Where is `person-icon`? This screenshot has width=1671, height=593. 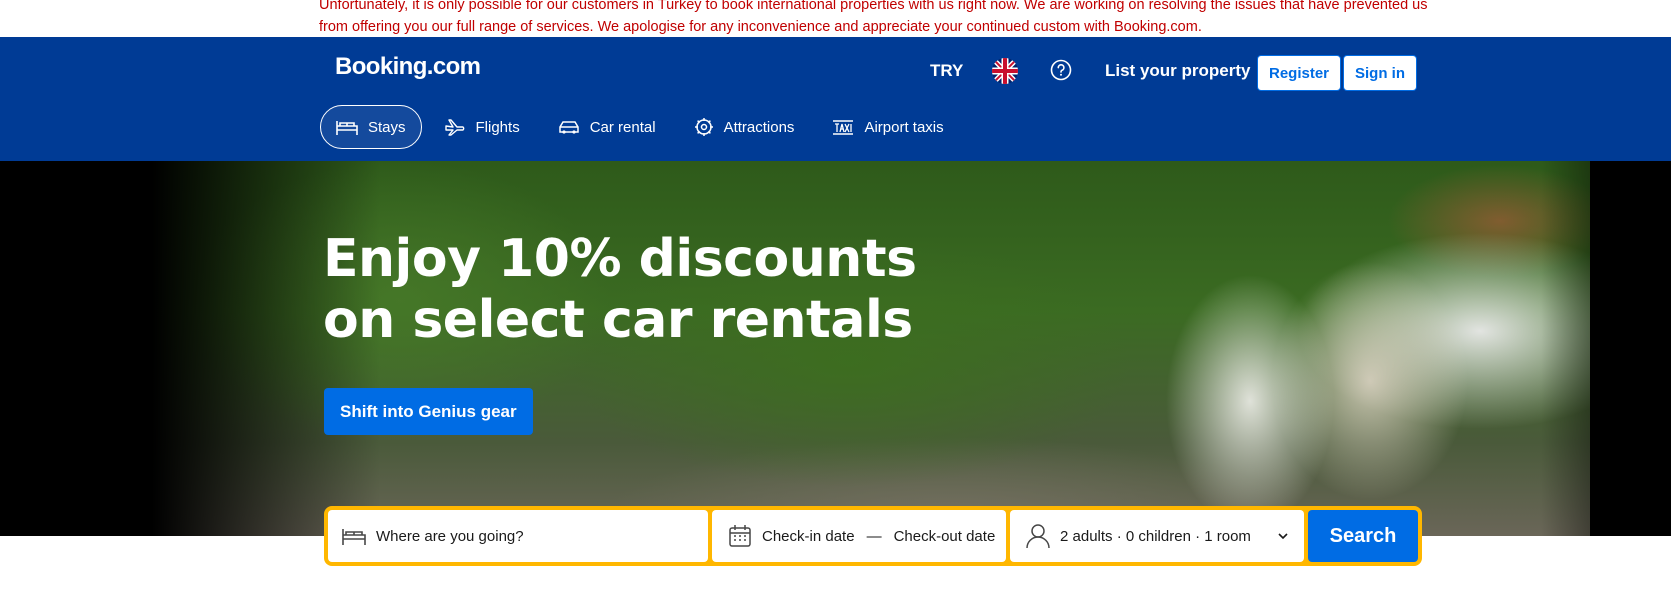 person-icon is located at coordinates (1038, 536).